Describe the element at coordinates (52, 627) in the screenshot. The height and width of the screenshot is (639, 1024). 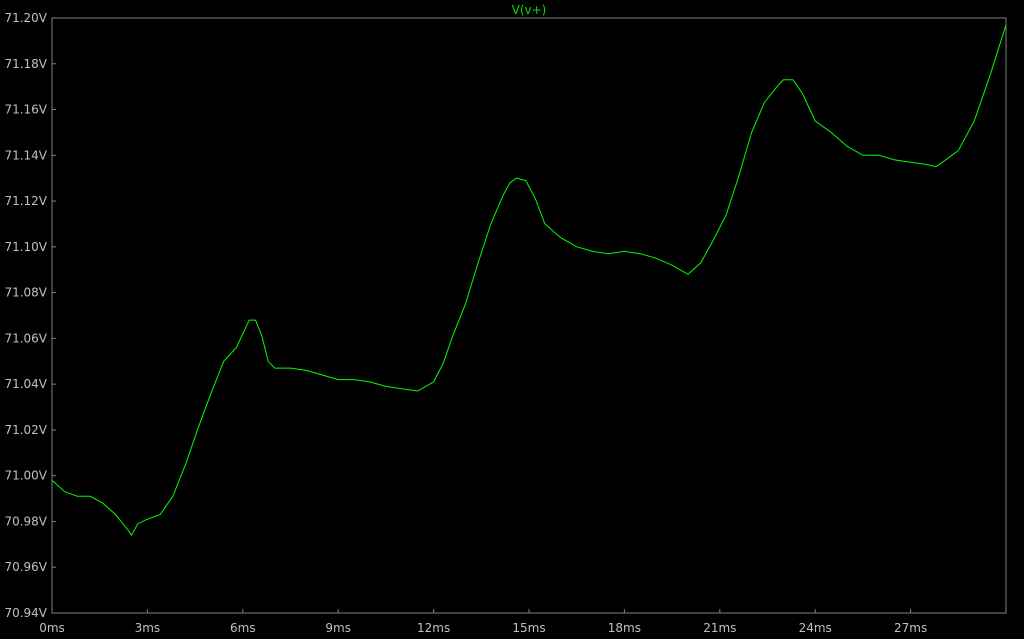
I see `x-tick-label: 0ms` at that location.